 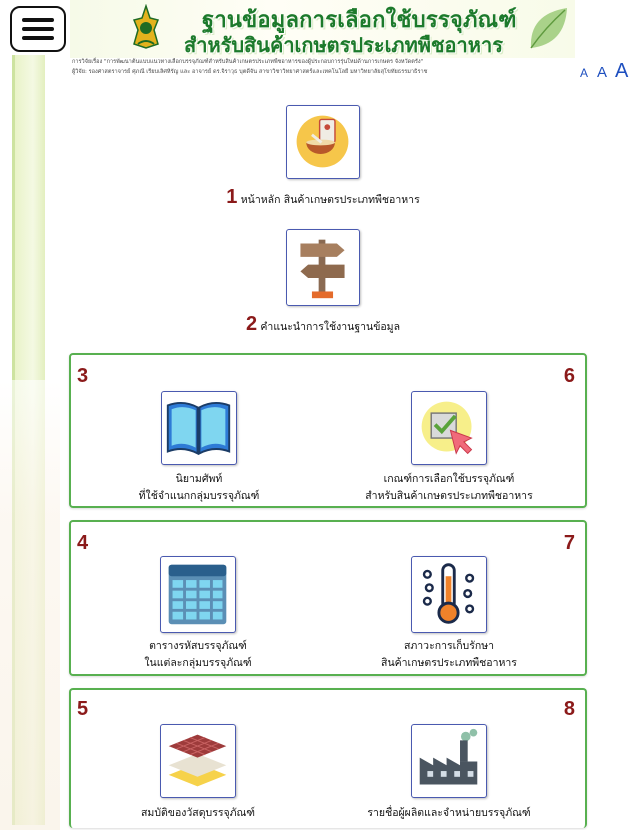 I want to click on material-tile, so click(x=198, y=761).